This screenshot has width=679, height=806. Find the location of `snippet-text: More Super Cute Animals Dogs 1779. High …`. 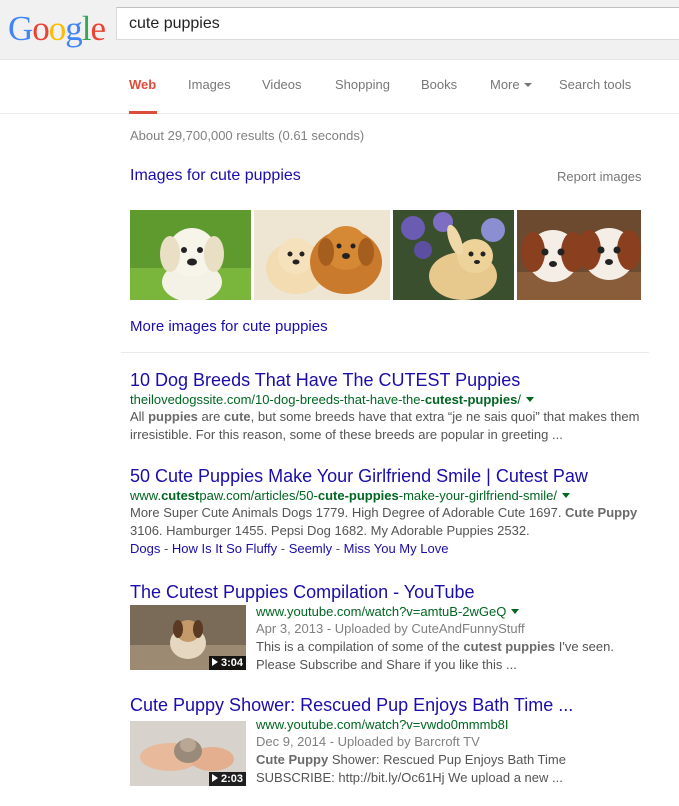

snippet-text: More Super Cute Animals Dogs 1779. High … is located at coordinates (348, 512).